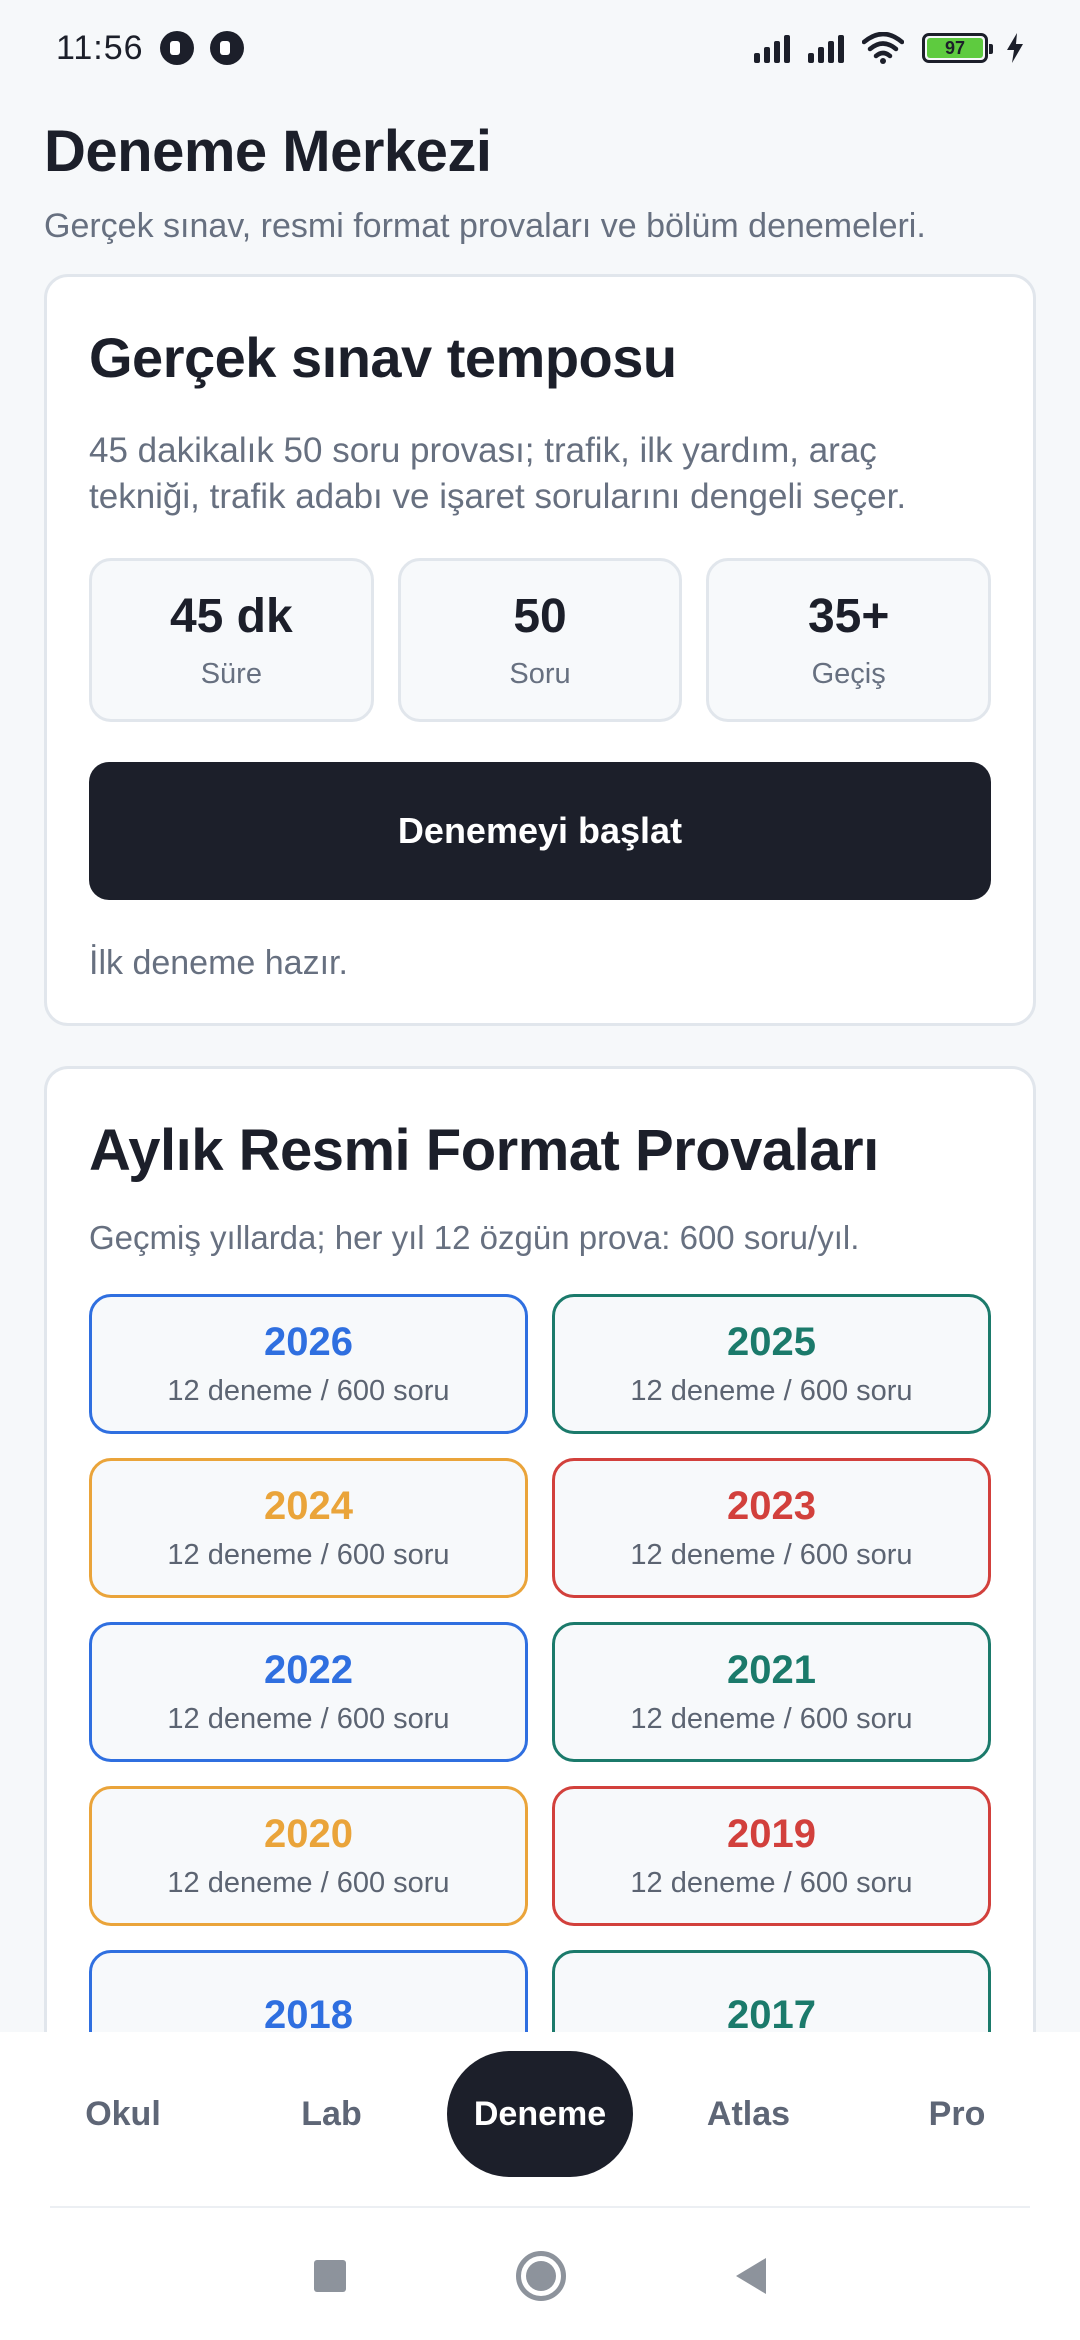 This screenshot has height=2340, width=1080. Describe the element at coordinates (330, 2276) in the screenshot. I see `recents-icon` at that location.